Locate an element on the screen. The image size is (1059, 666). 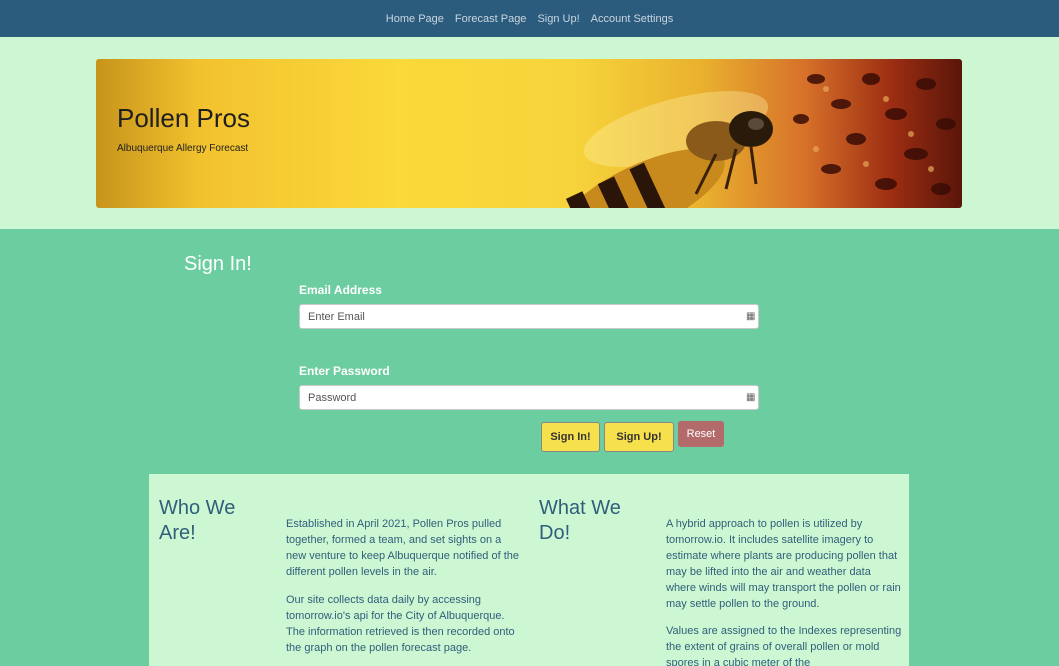
reset-button: Reset is located at coordinates (701, 434).